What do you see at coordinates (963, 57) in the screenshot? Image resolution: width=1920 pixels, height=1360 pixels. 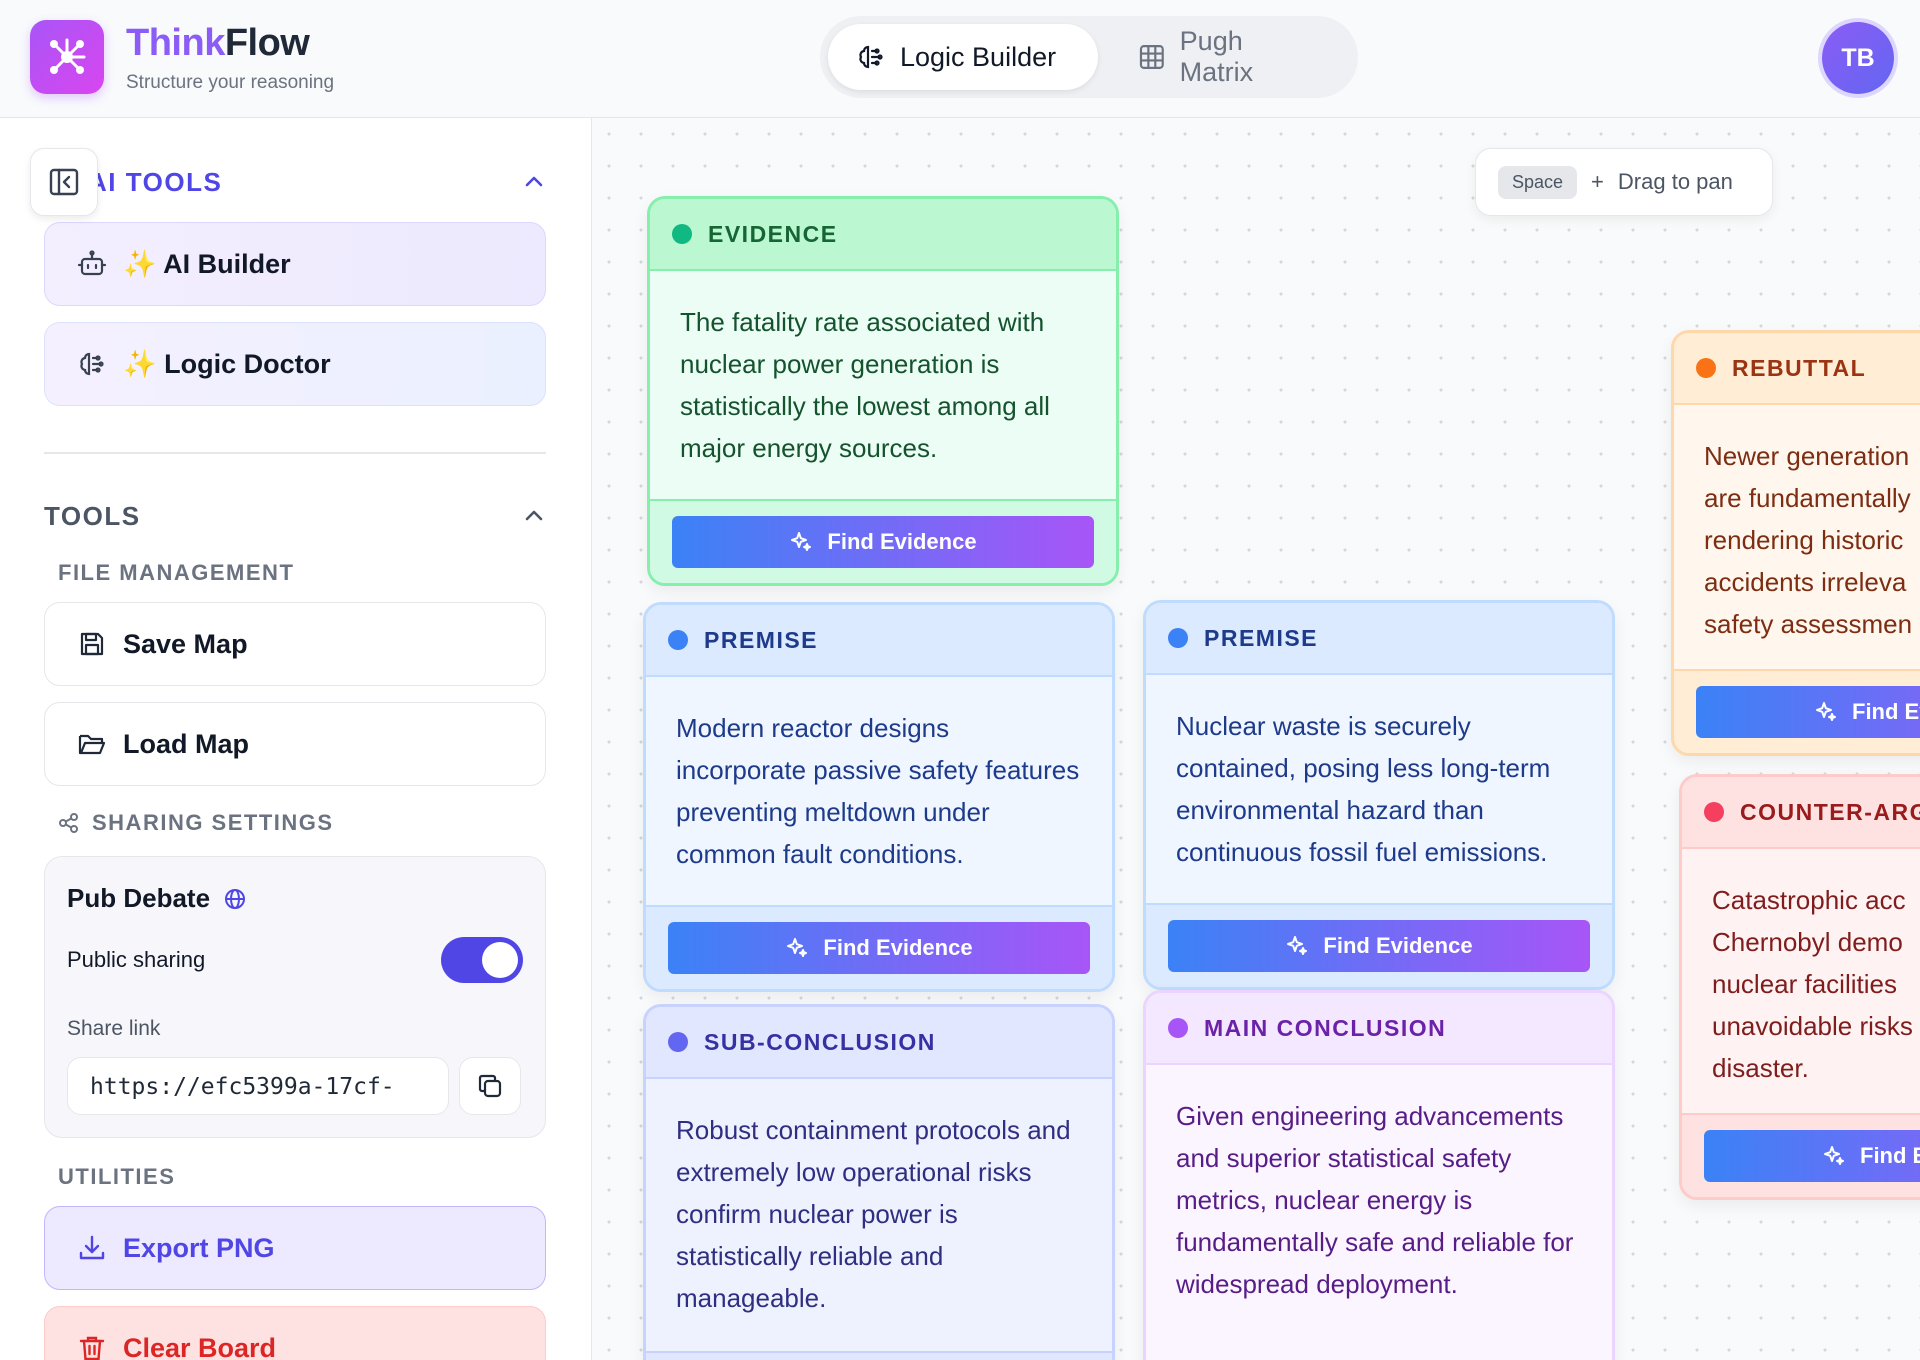 I see `tab-logic-builder: Logic Builder` at bounding box center [963, 57].